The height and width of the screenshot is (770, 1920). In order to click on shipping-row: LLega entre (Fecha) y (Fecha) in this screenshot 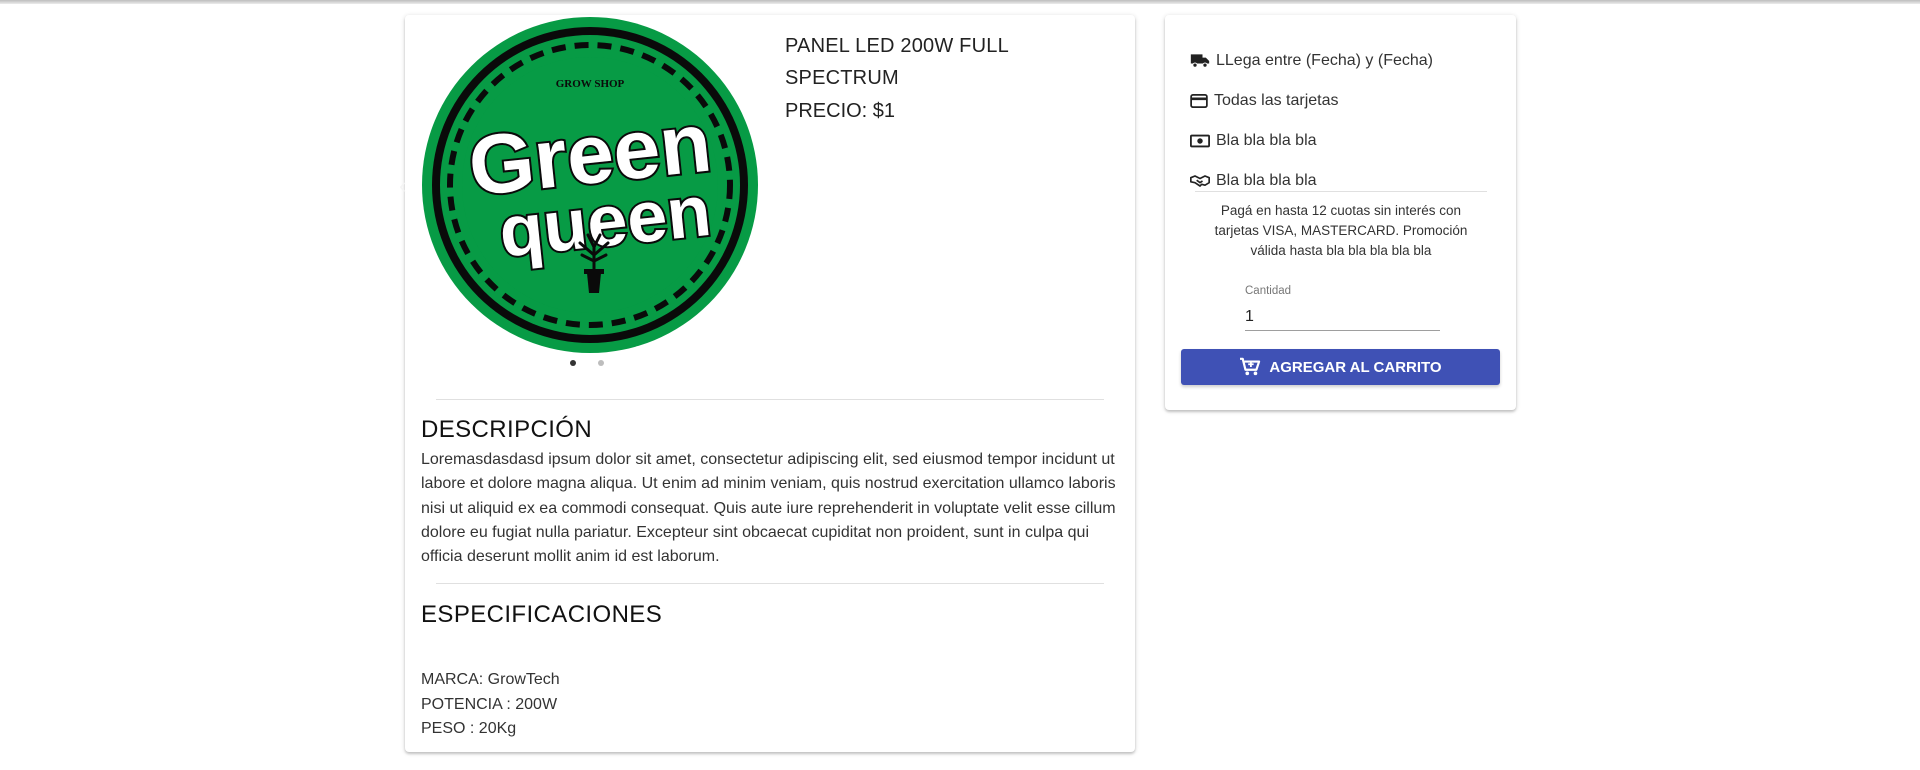, I will do `click(1311, 61)`.